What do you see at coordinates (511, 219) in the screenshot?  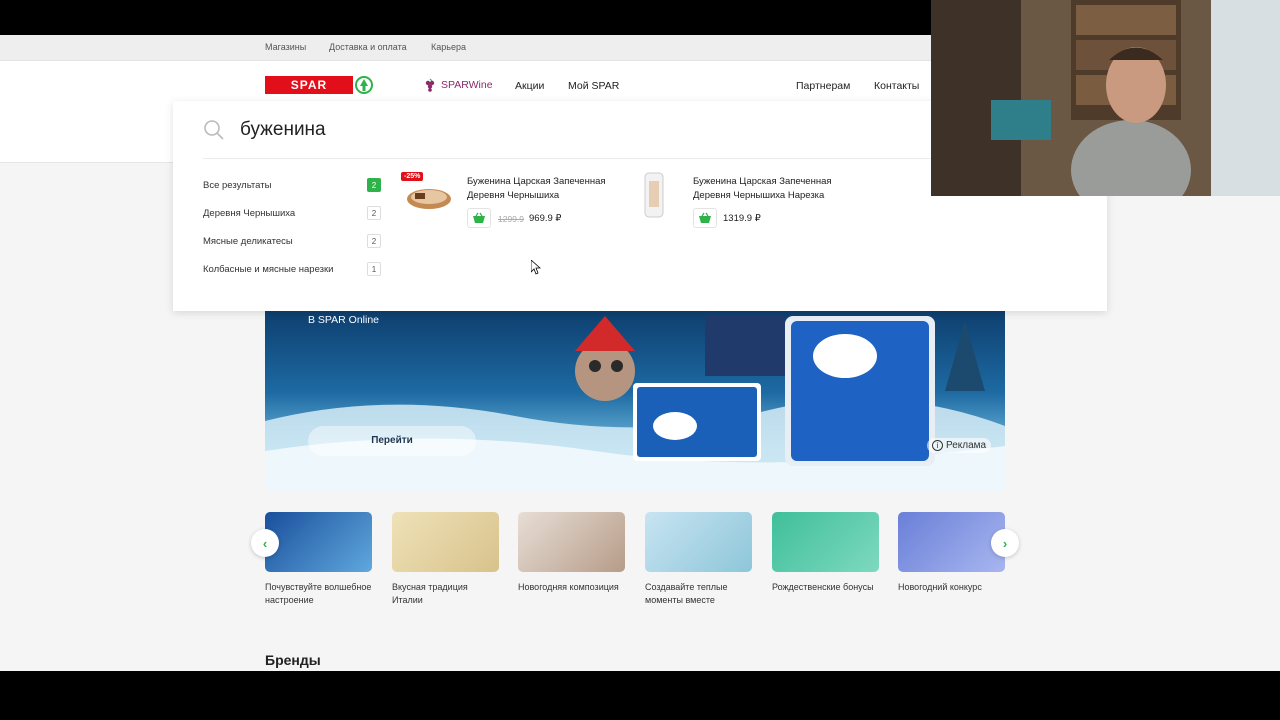 I see `old-price: 1299.9` at bounding box center [511, 219].